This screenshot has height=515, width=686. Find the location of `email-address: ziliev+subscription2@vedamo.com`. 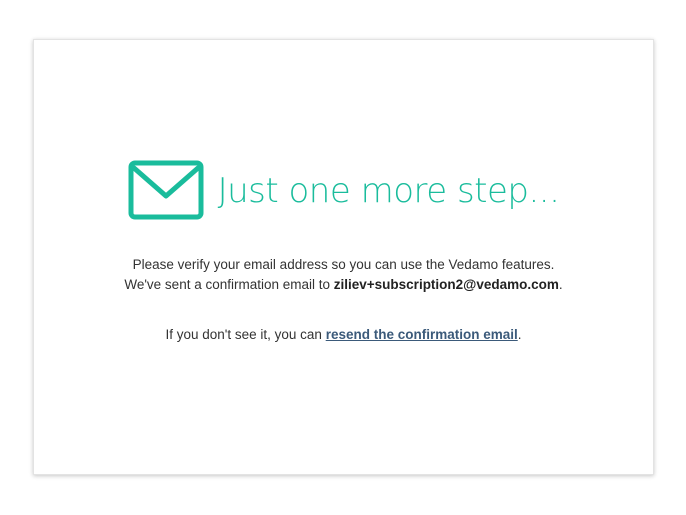

email-address: ziliev+subscription2@vedamo.com is located at coordinates (446, 284).